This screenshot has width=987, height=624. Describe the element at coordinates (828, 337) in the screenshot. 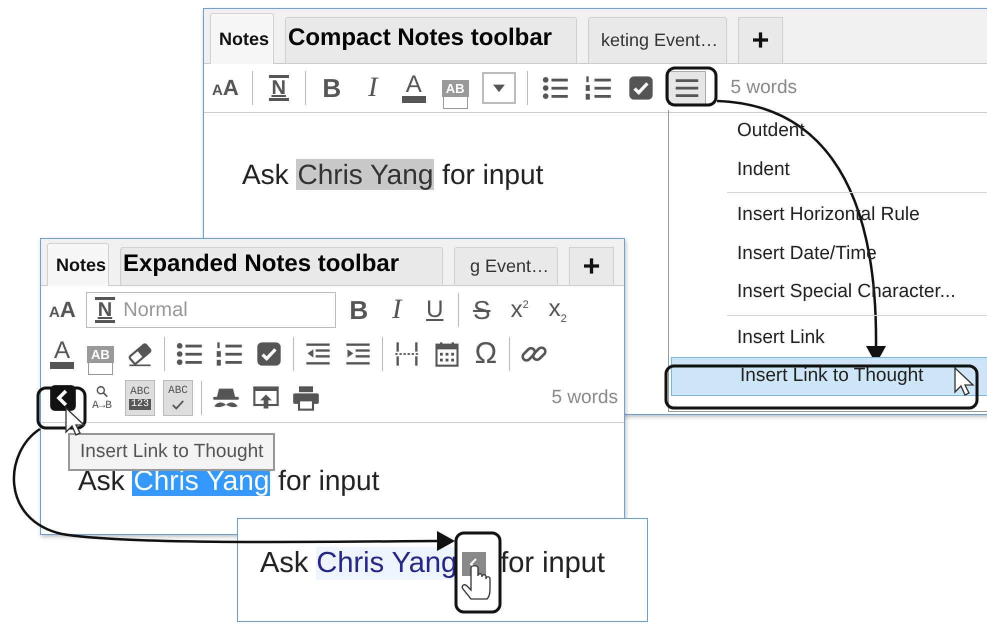

I see `menu-item: Insert Link` at that location.